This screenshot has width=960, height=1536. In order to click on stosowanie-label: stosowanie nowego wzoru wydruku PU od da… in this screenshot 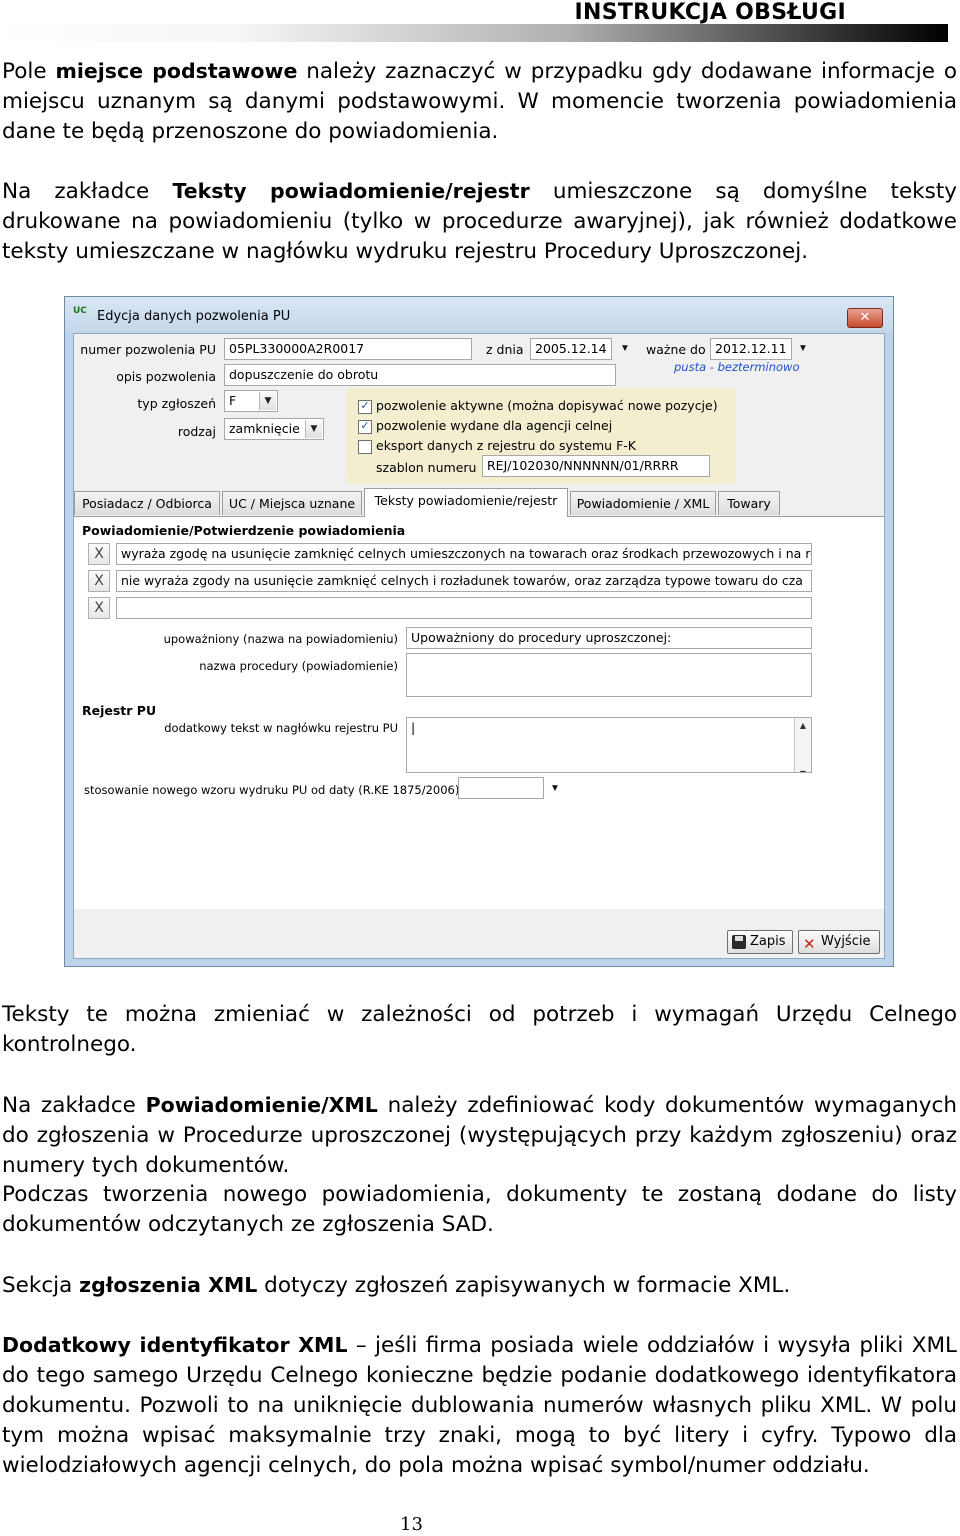, I will do `click(272, 790)`.